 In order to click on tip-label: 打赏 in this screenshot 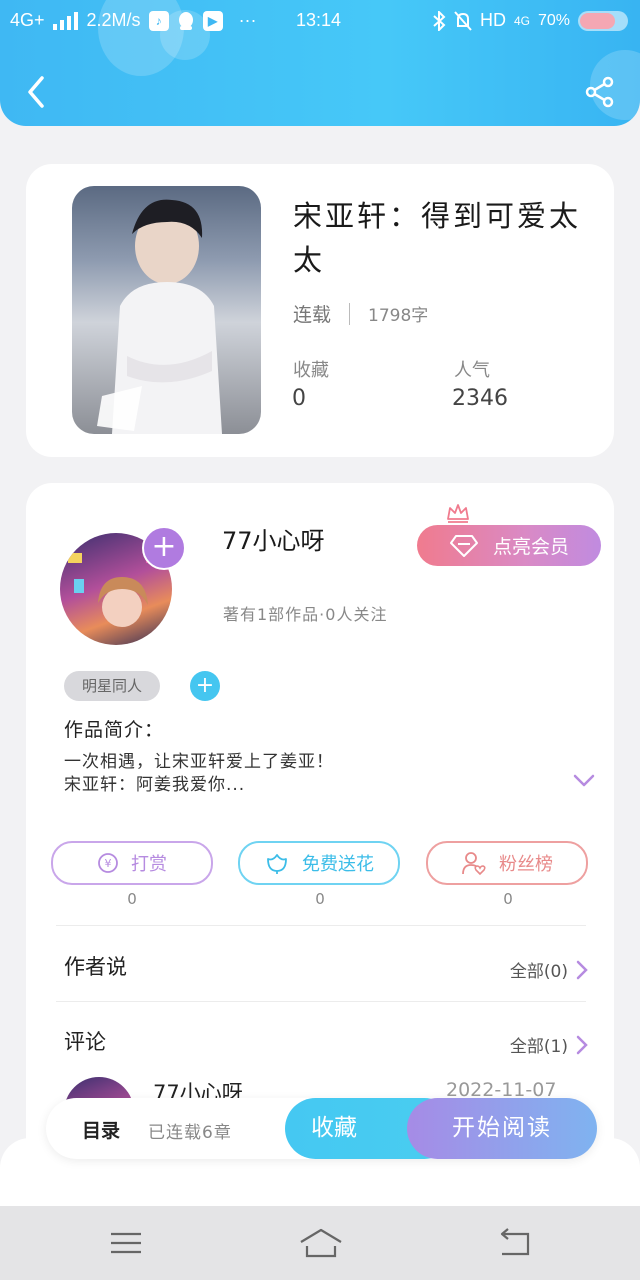, I will do `click(149, 864)`.